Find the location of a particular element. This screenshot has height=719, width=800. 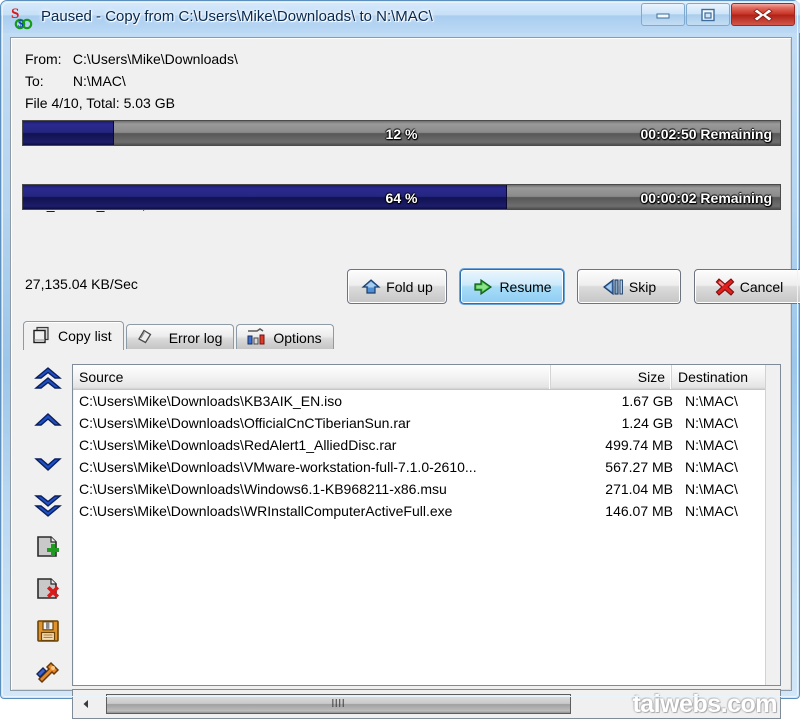

cell-source: C:\Users\Mike\Downloads\KB3AIK_EN.iso is located at coordinates (210, 401).